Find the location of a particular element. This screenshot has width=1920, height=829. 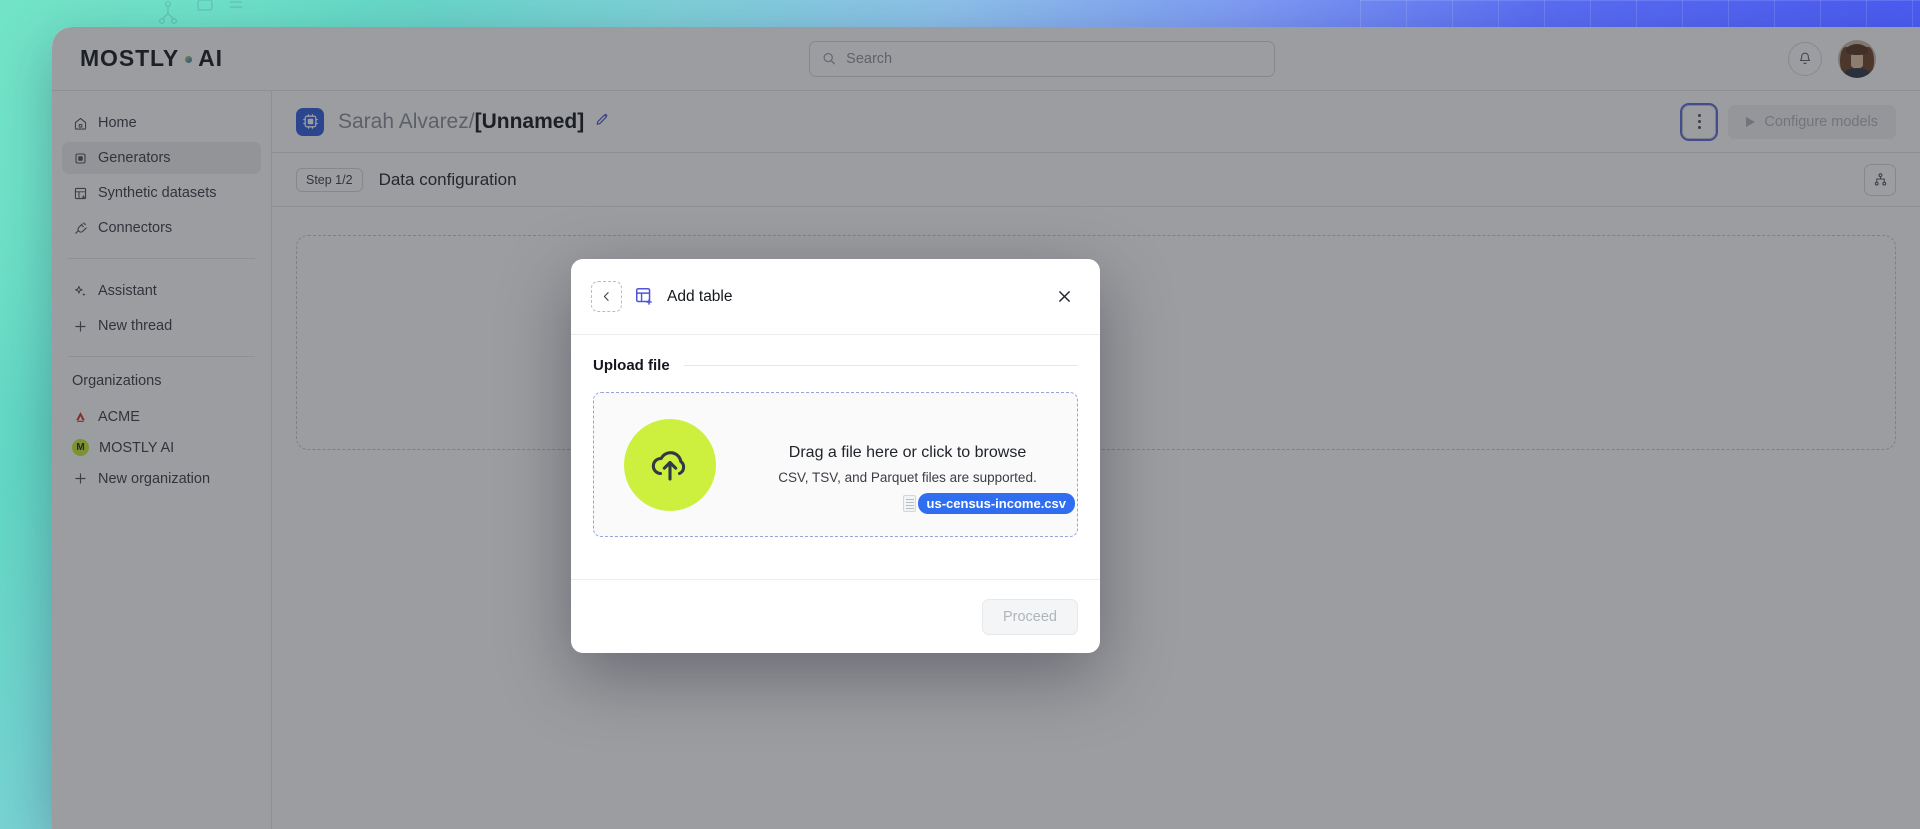

modal-footer: Proceed is located at coordinates (835, 616).